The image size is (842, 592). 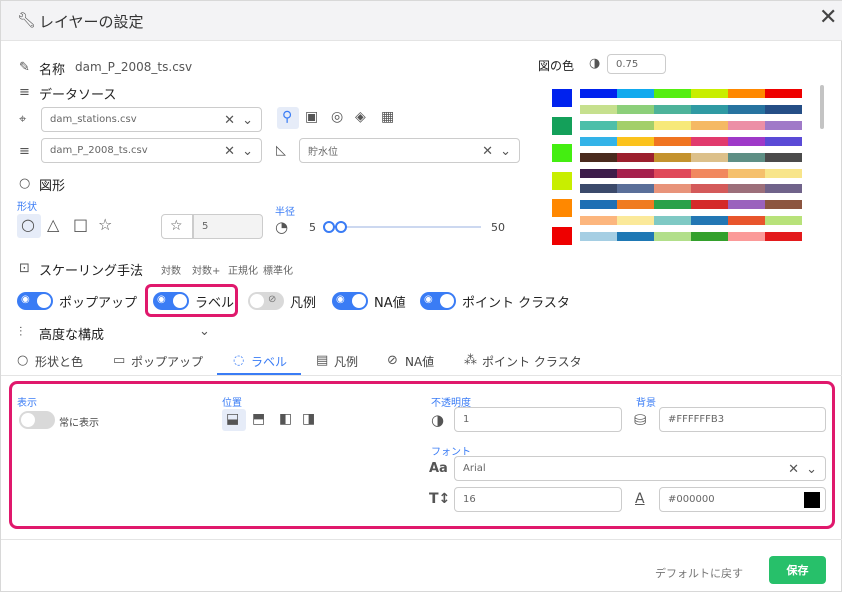 I want to click on tab-na: NA値, so click(x=419, y=361).